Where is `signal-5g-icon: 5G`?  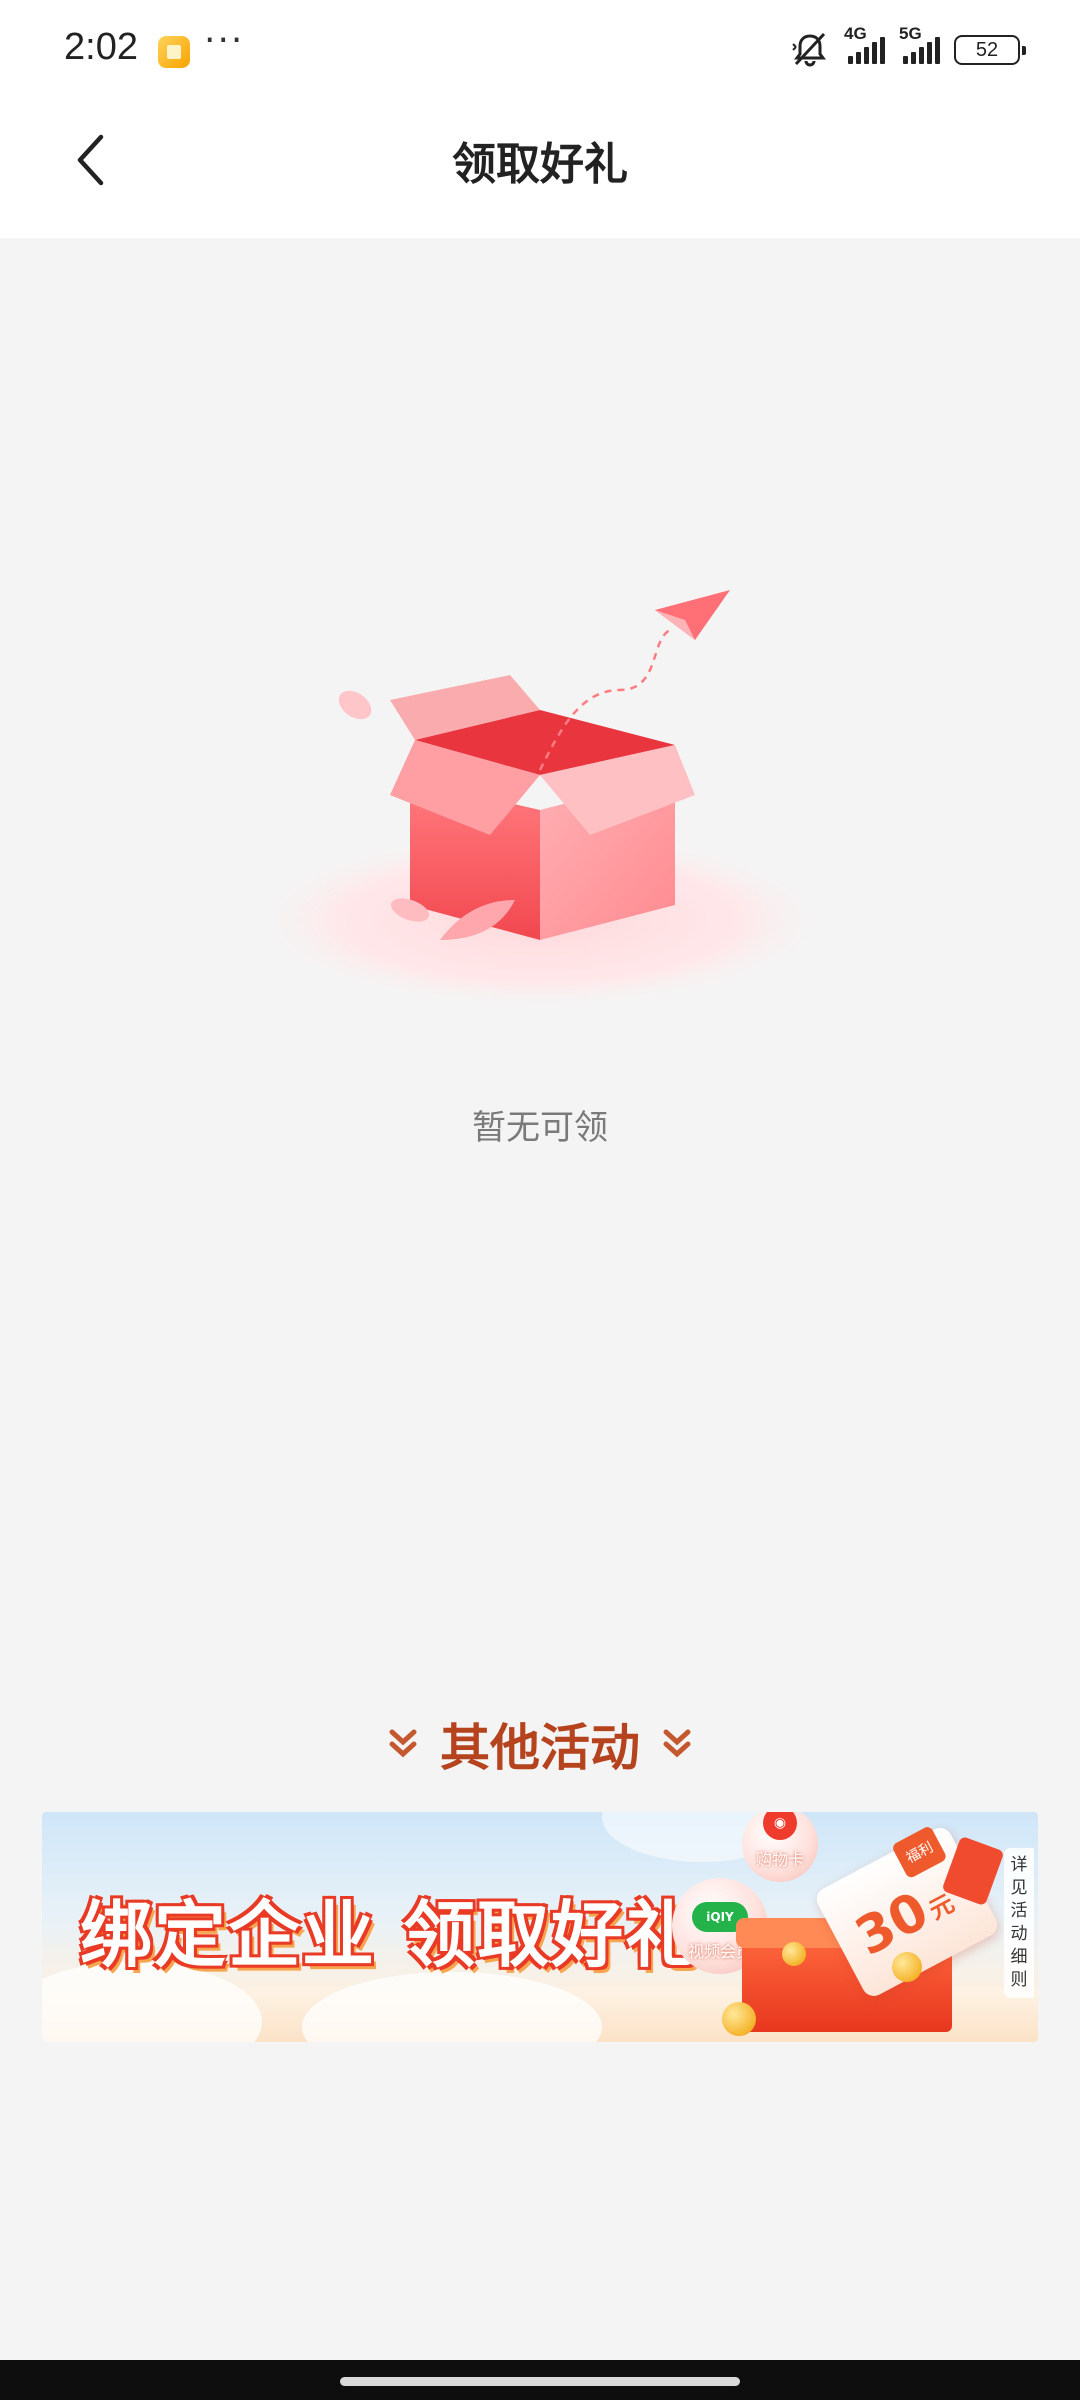 signal-5g-icon: 5G is located at coordinates (919, 44).